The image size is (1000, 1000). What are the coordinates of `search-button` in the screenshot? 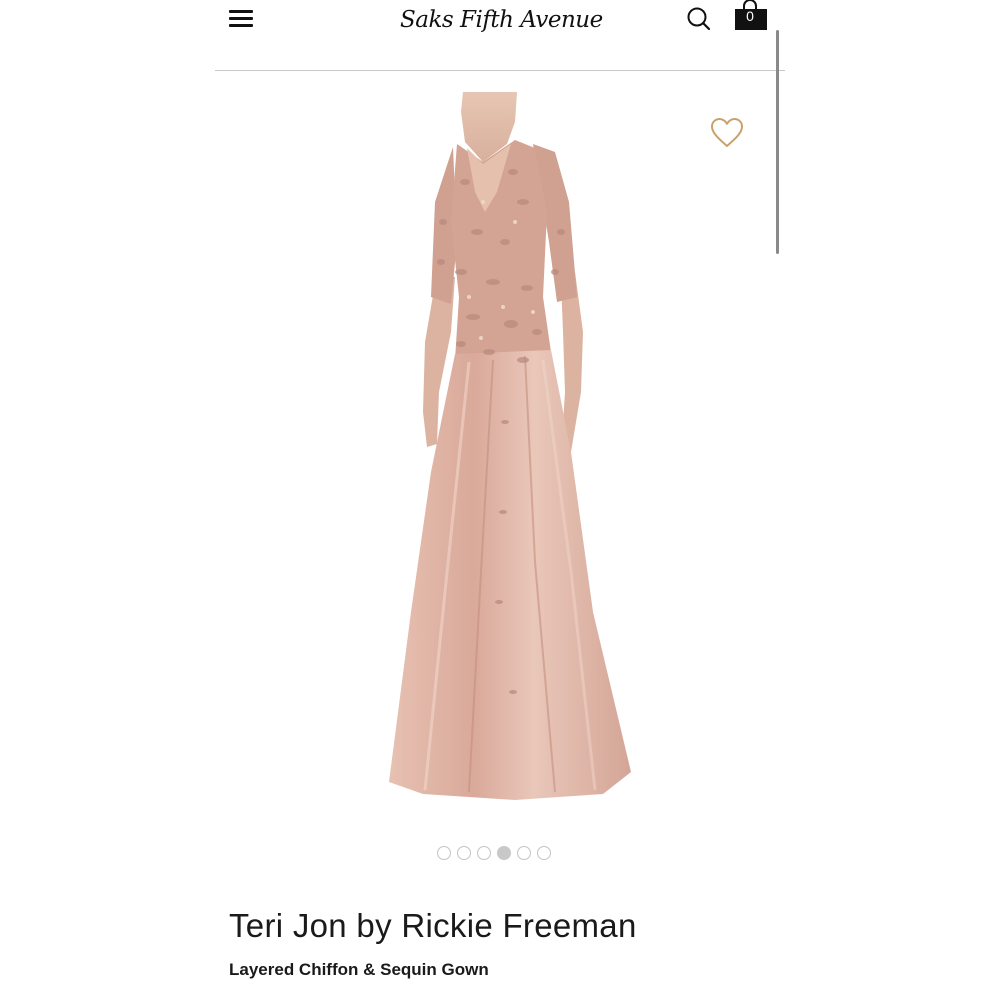 It's located at (699, 19).